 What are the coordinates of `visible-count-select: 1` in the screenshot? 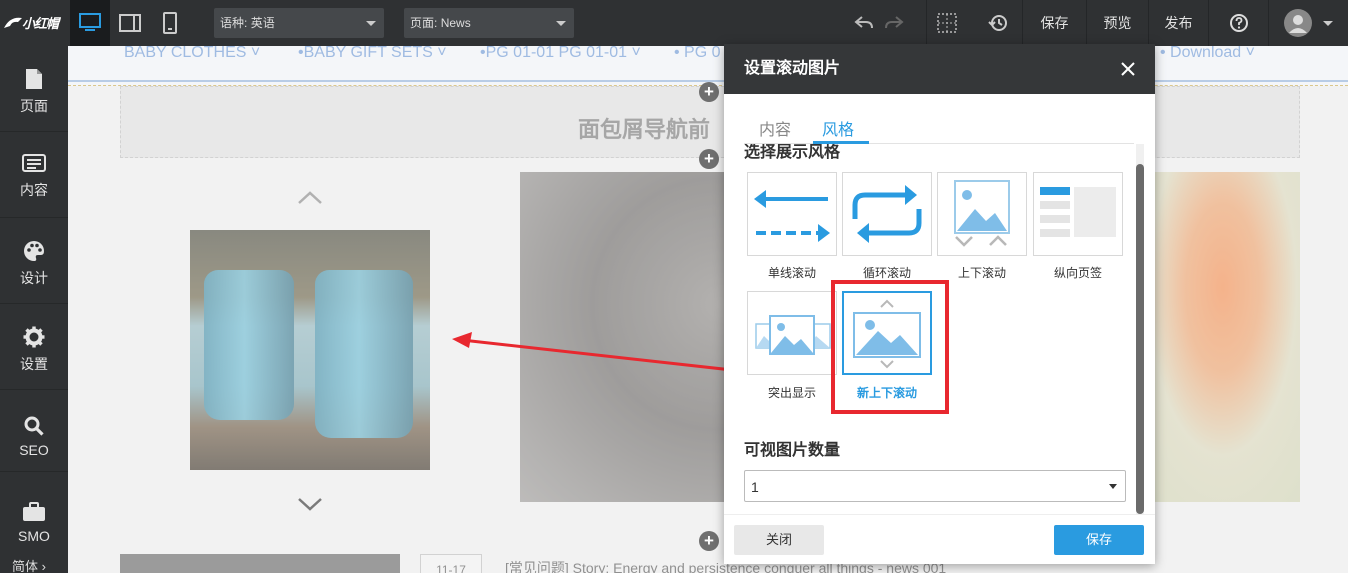 It's located at (935, 486).